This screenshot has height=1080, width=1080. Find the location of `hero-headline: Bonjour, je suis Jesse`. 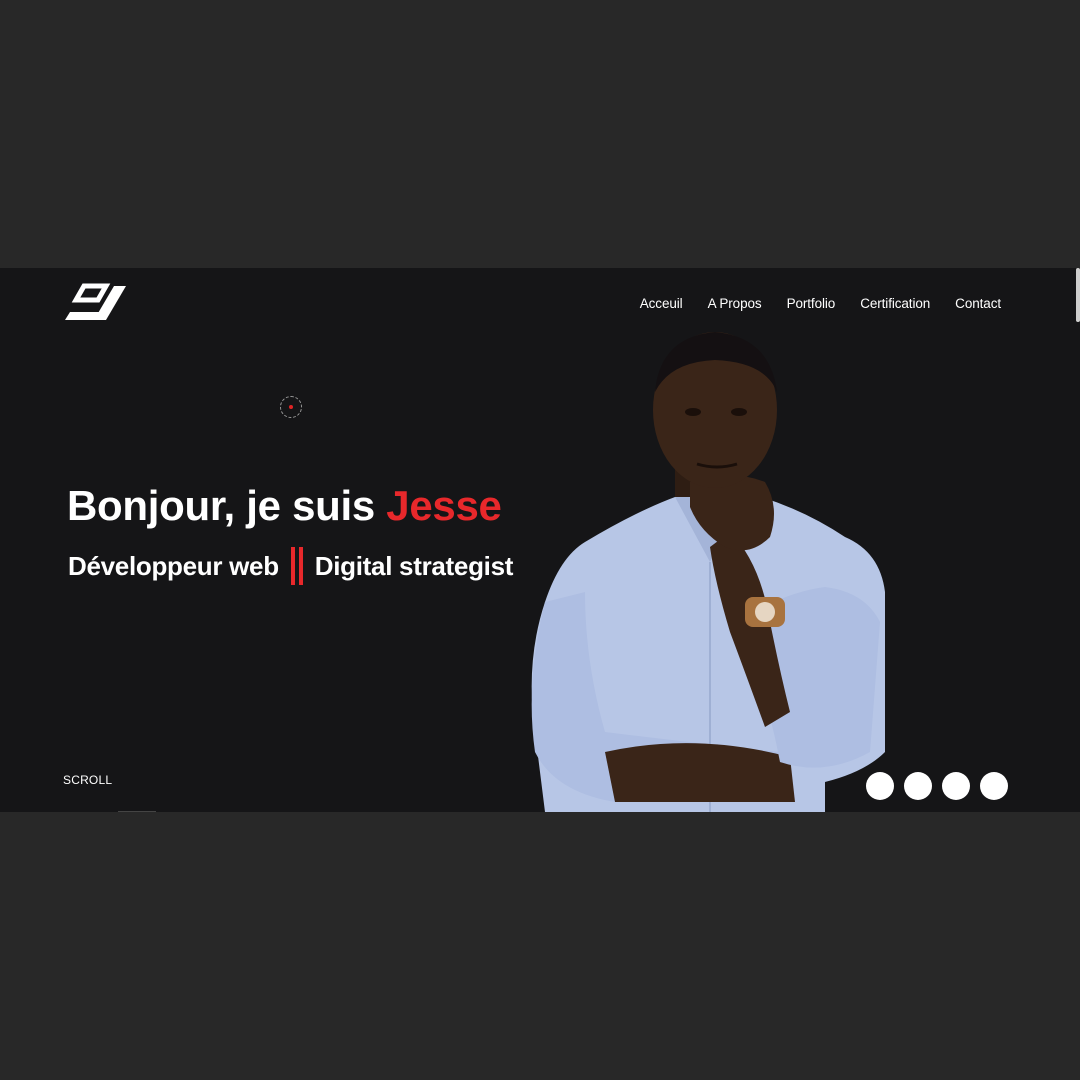

hero-headline: Bonjour, je suis Jesse is located at coordinates (284, 506).